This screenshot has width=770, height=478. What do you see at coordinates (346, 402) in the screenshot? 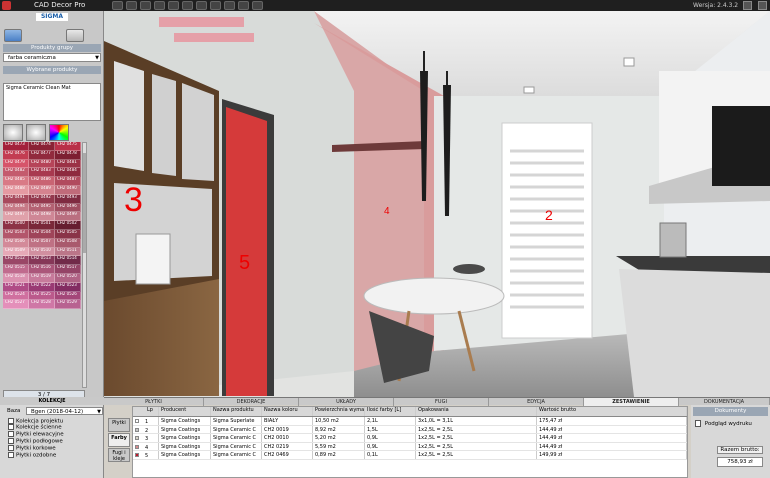
I see `tab-uklady: UKŁADY` at bounding box center [346, 402].